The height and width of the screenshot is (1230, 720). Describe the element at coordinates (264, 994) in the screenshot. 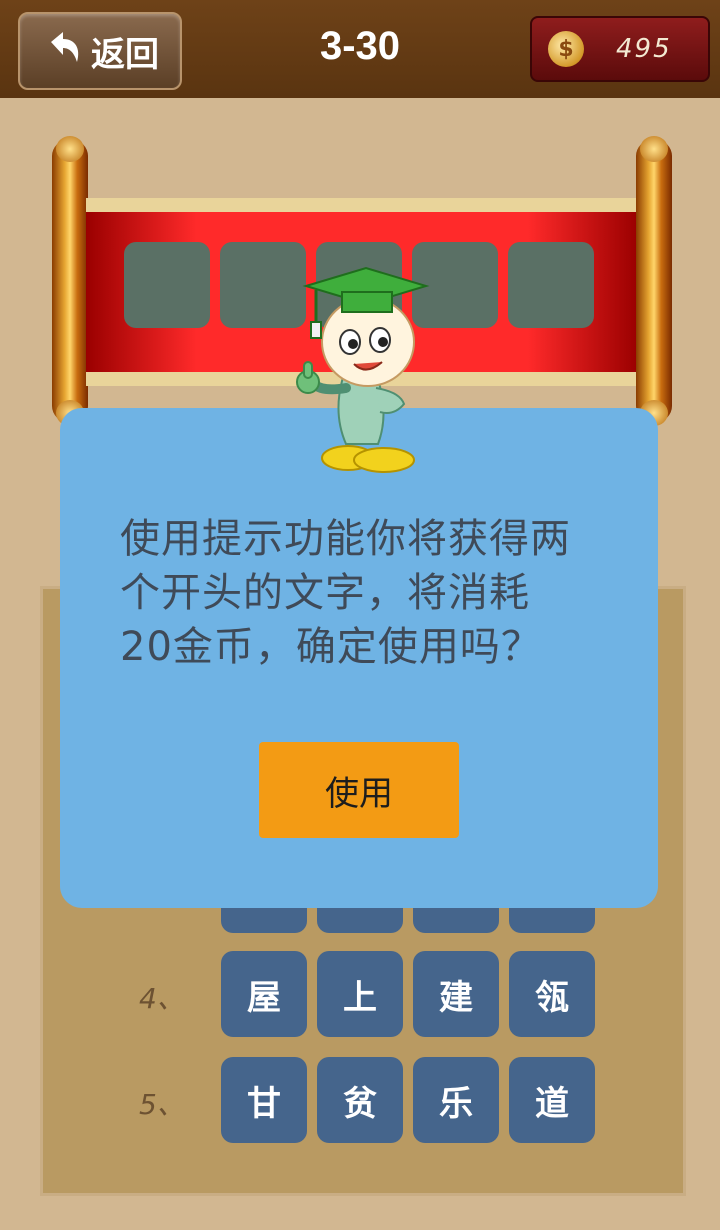

I see `char-tile: 屋` at that location.